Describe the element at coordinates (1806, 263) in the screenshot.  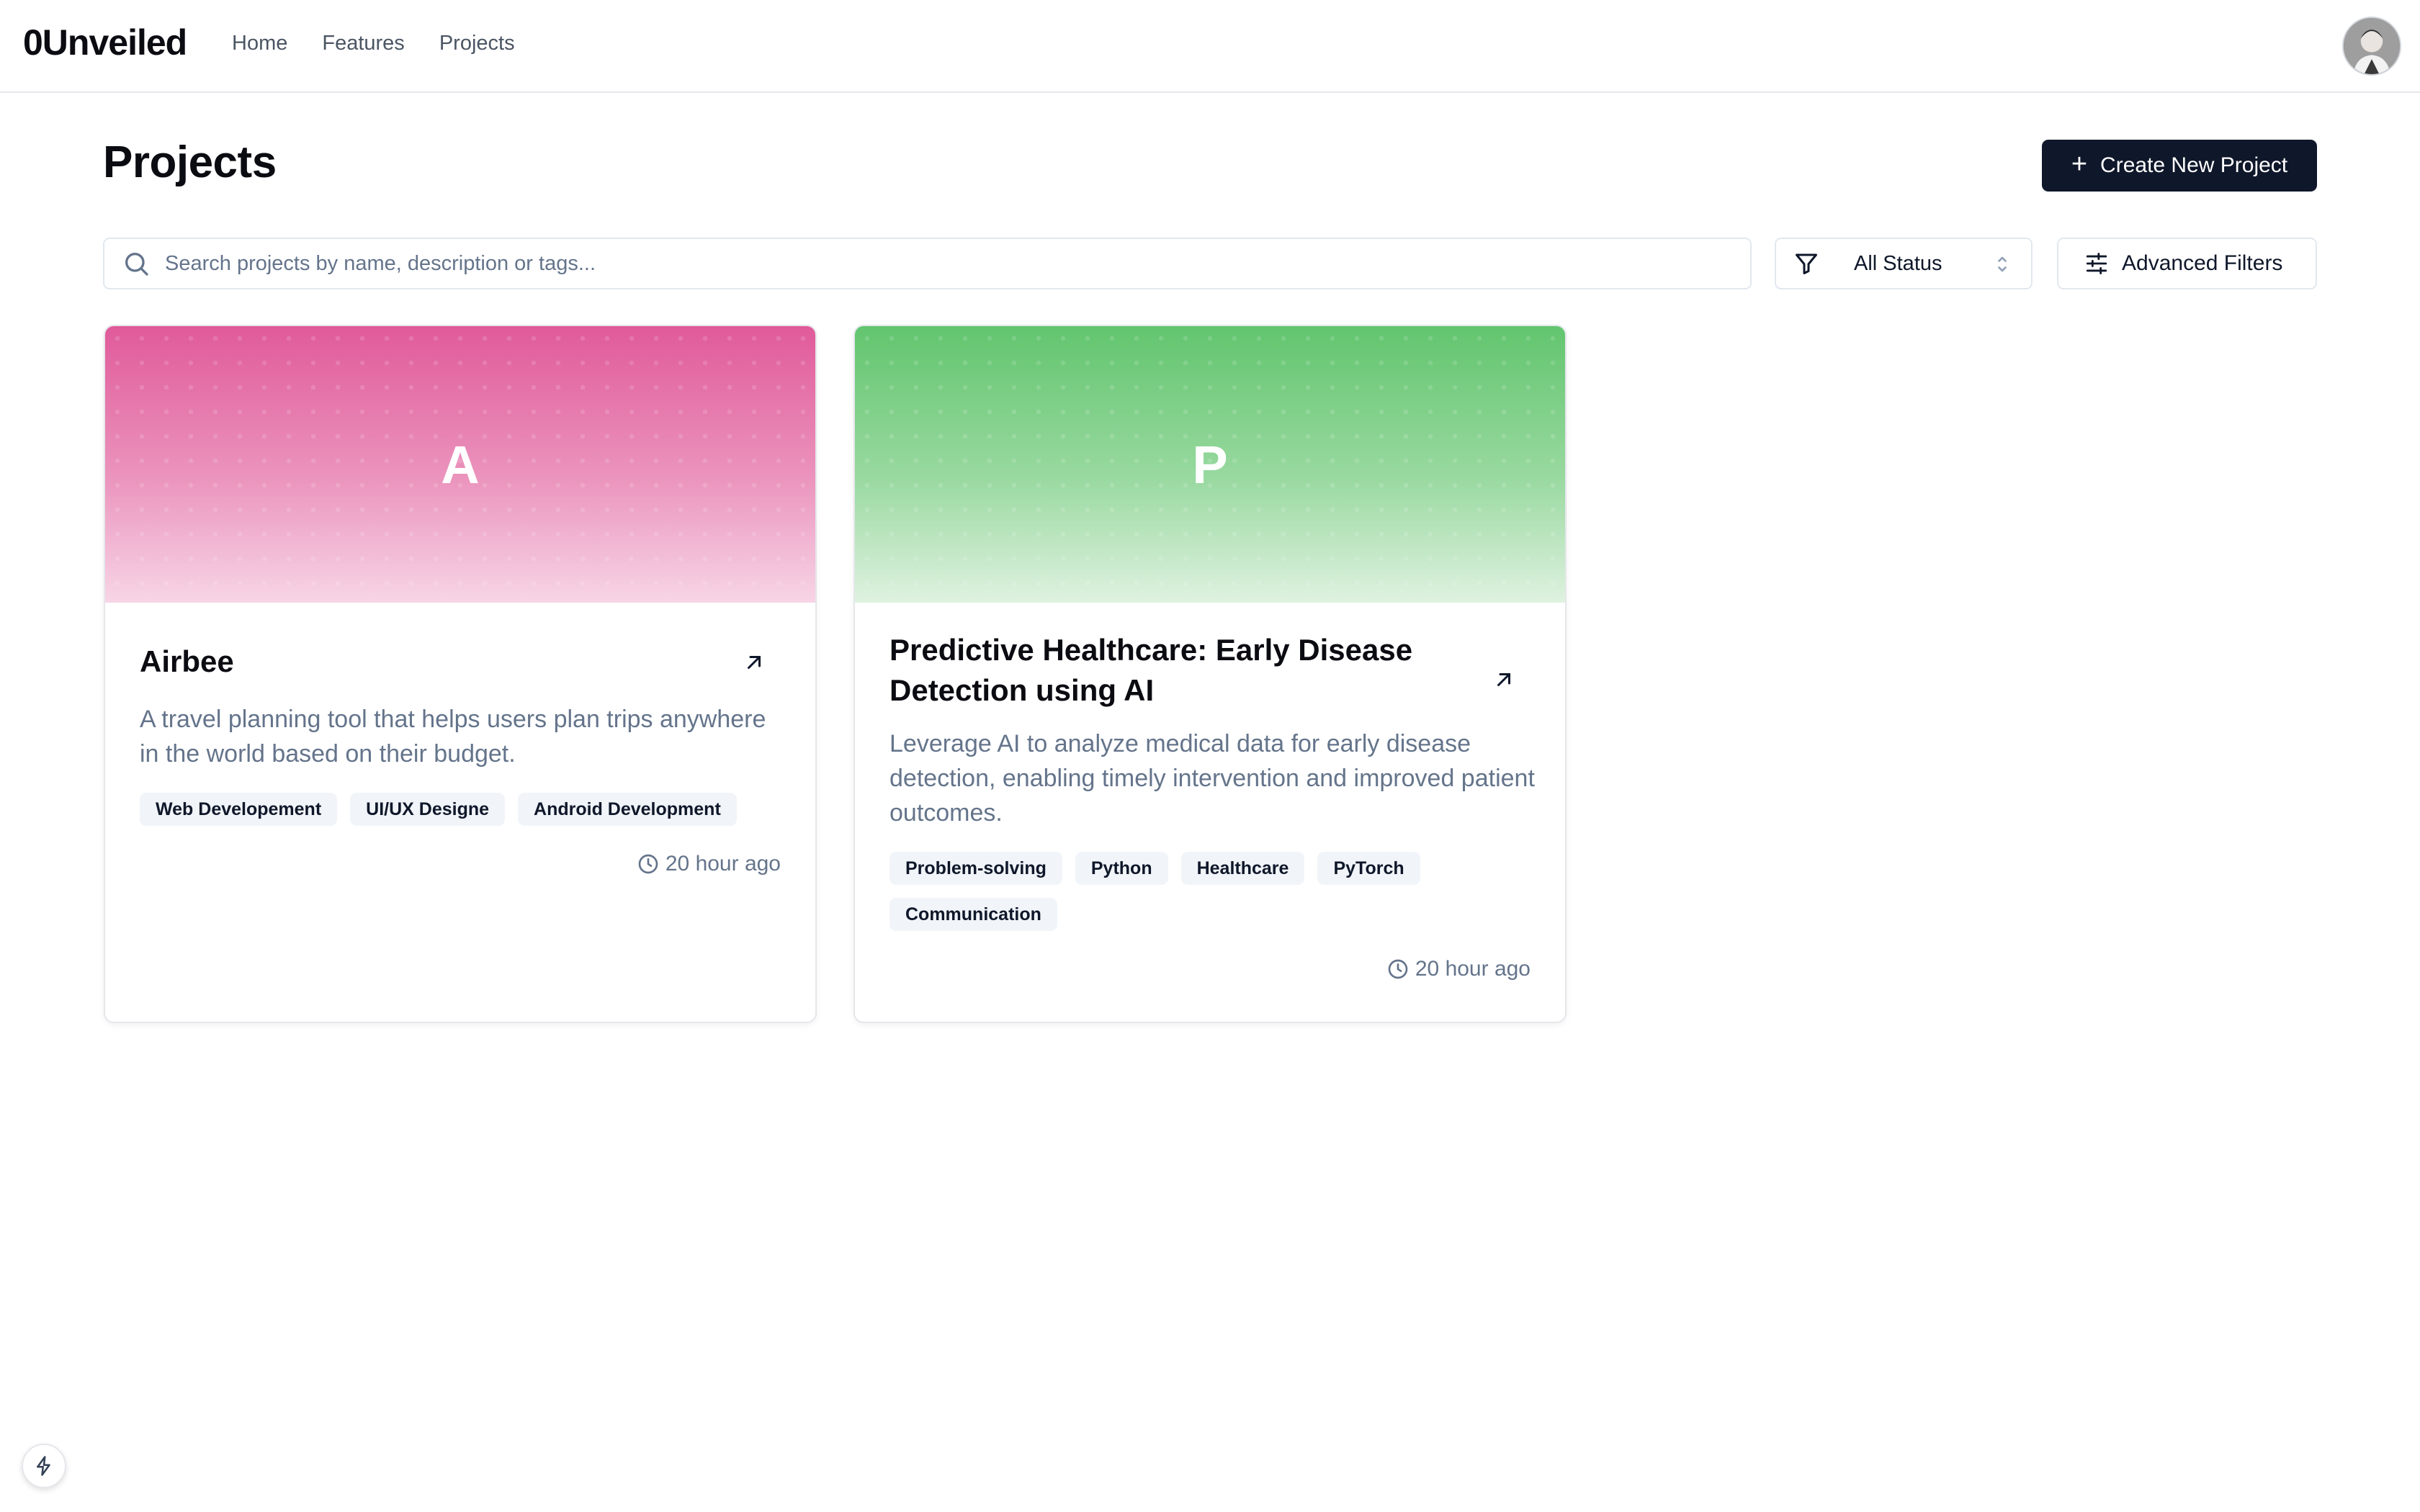
I see `filter-icon` at that location.